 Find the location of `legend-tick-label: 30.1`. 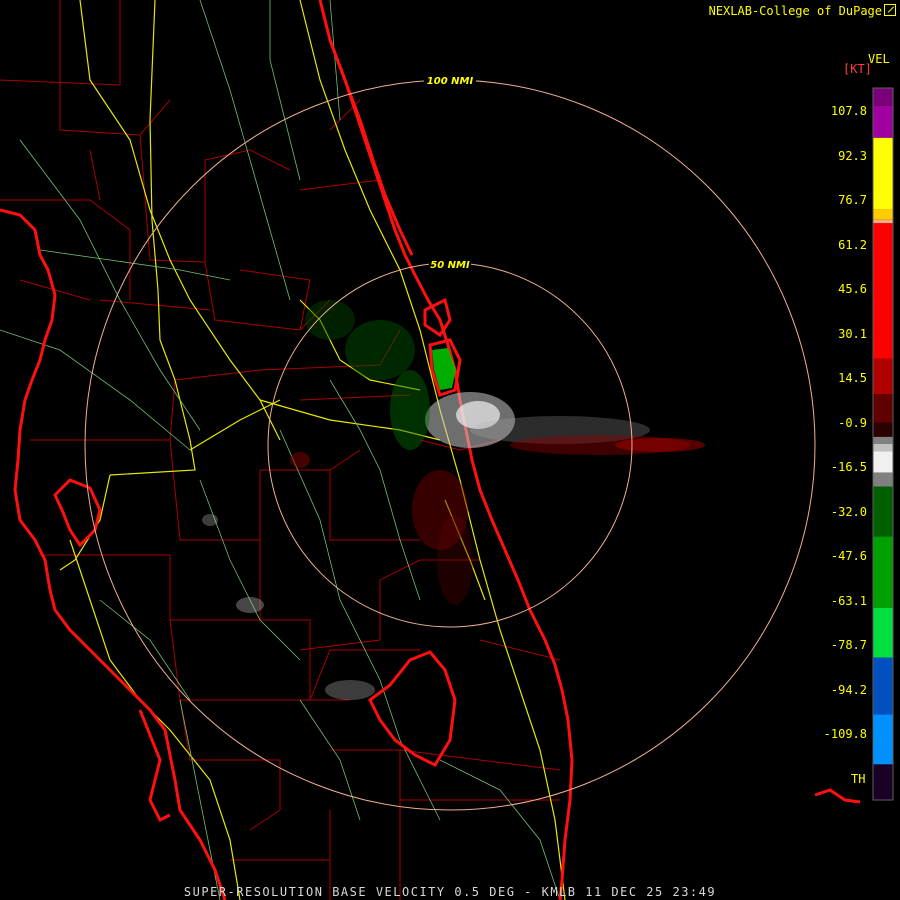

legend-tick-label: 30.1 is located at coordinates (852, 333).